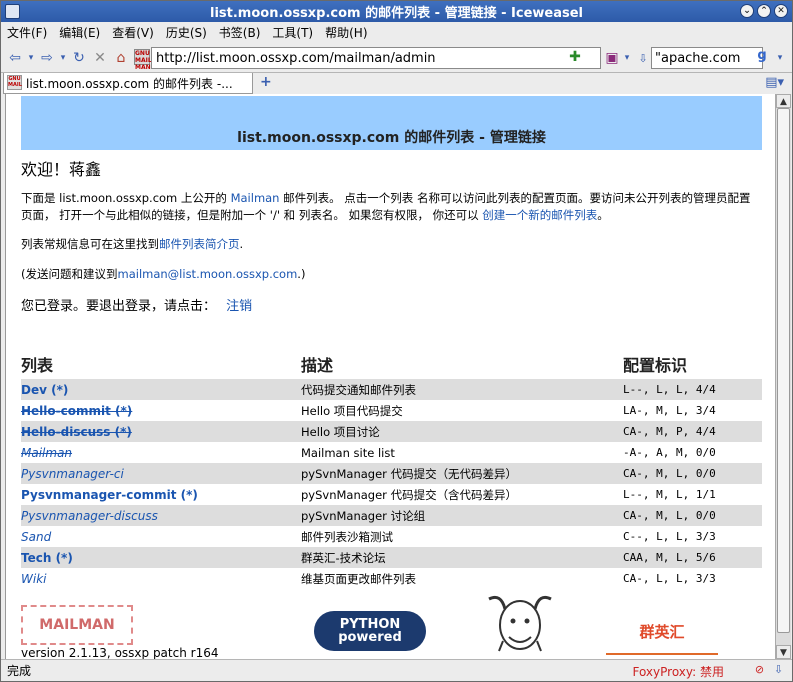 The image size is (793, 682). I want to click on list-name-link: Sand, so click(36, 537).